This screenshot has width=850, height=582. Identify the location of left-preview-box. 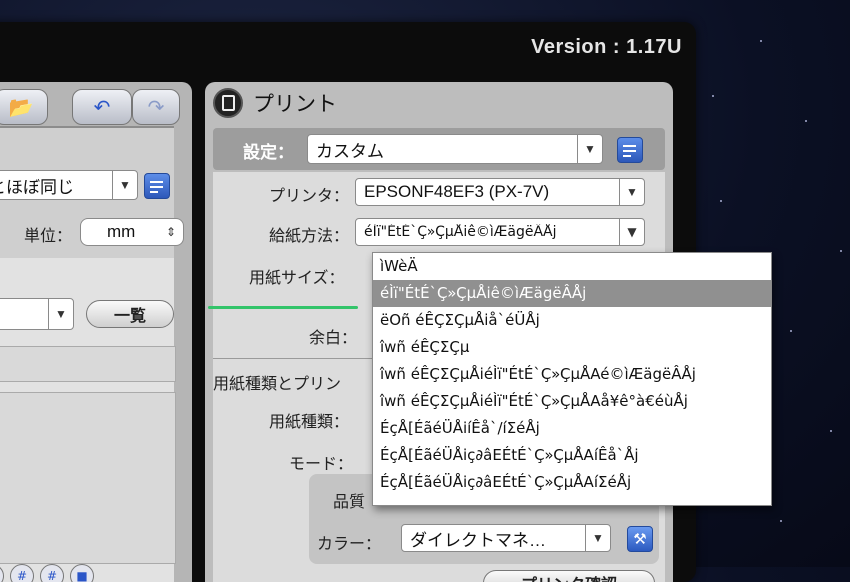
(88, 478).